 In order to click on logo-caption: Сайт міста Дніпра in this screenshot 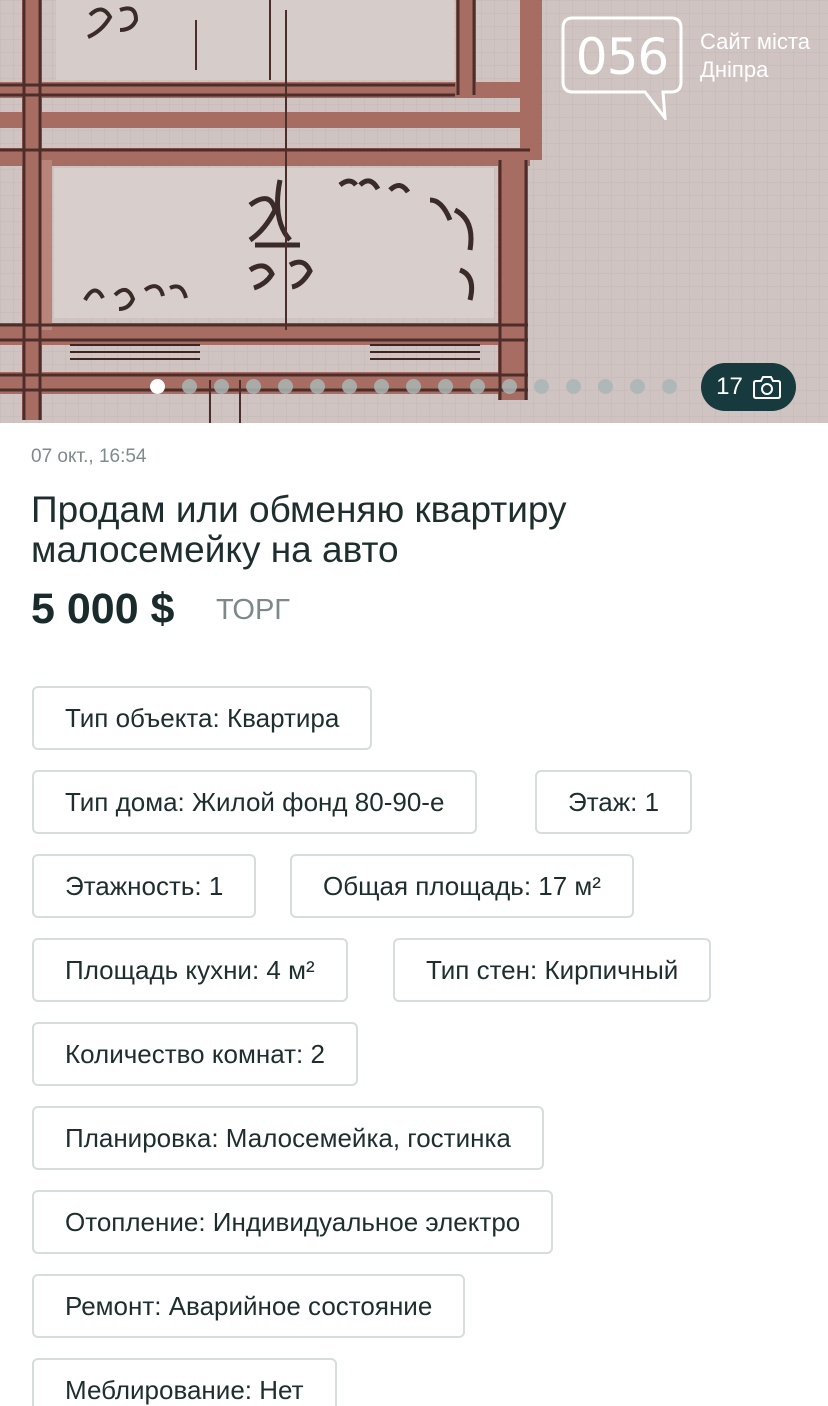, I will do `click(763, 56)`.